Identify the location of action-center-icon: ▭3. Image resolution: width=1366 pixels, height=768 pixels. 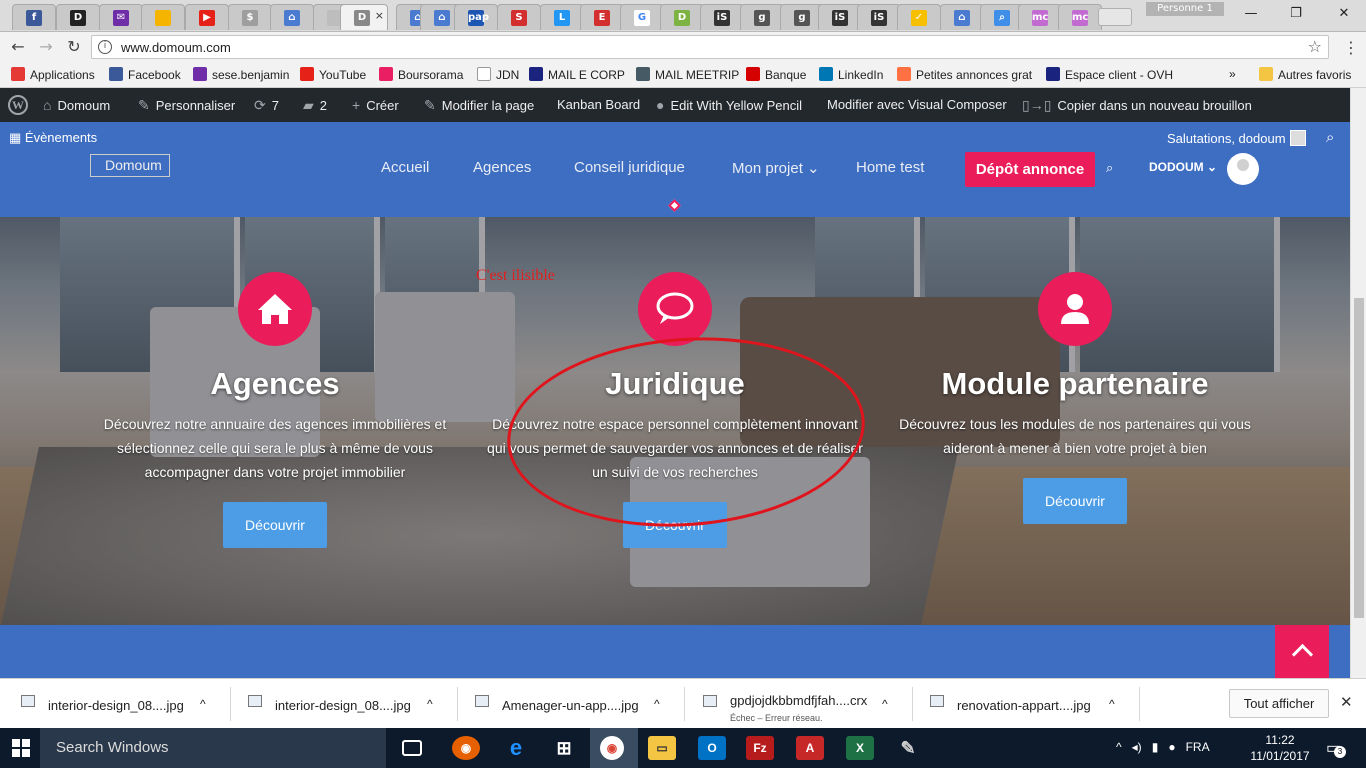
(1336, 748).